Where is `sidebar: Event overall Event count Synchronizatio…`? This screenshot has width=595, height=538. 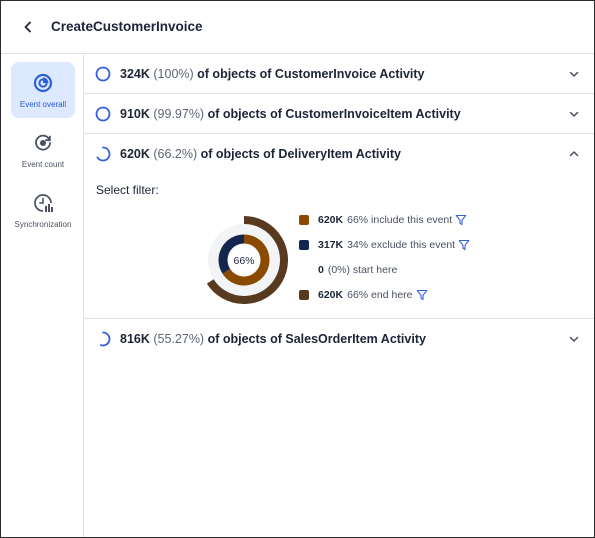 sidebar: Event overall Event count Synchronizatio… is located at coordinates (42, 295).